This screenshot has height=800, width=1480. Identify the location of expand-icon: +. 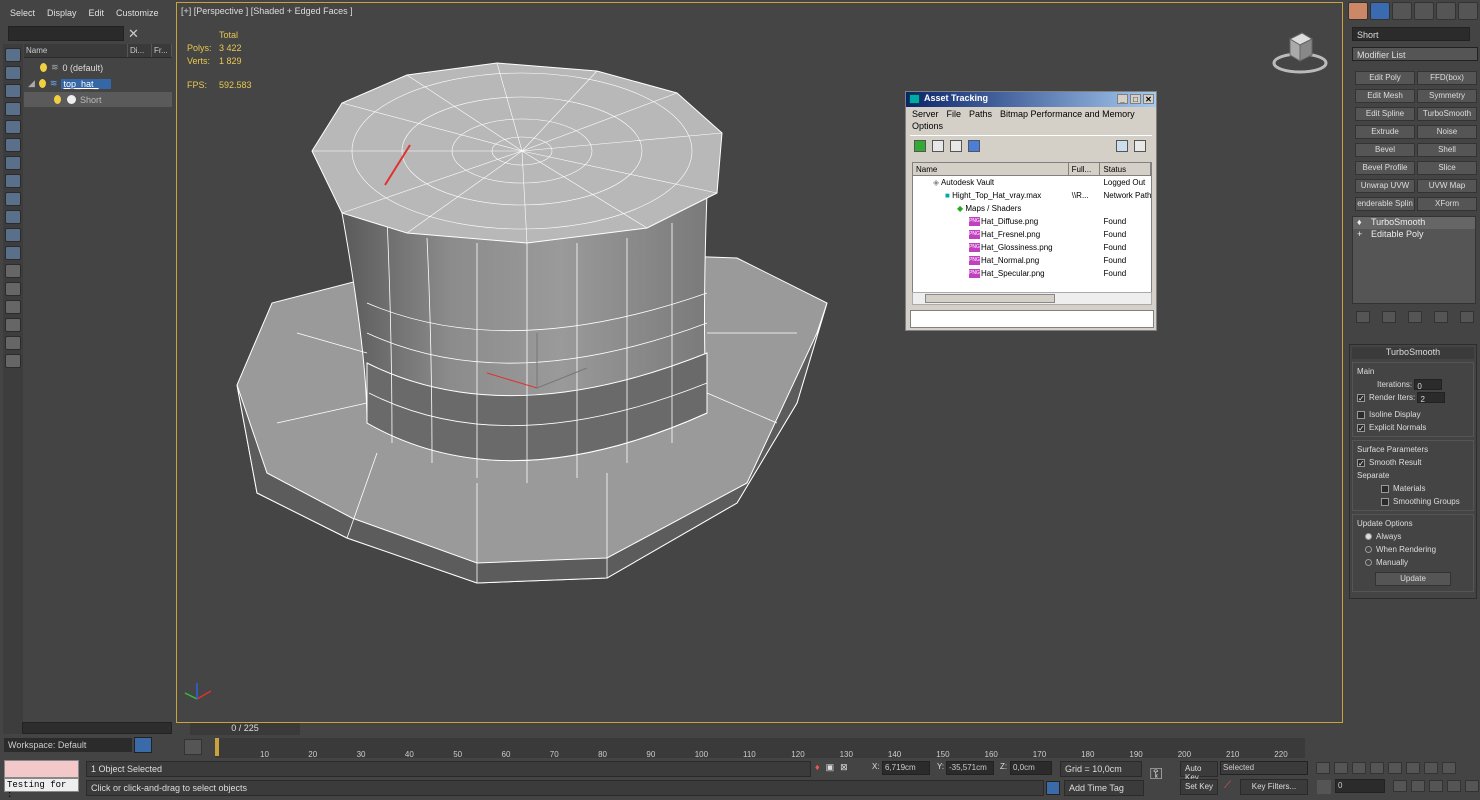
(1359, 234).